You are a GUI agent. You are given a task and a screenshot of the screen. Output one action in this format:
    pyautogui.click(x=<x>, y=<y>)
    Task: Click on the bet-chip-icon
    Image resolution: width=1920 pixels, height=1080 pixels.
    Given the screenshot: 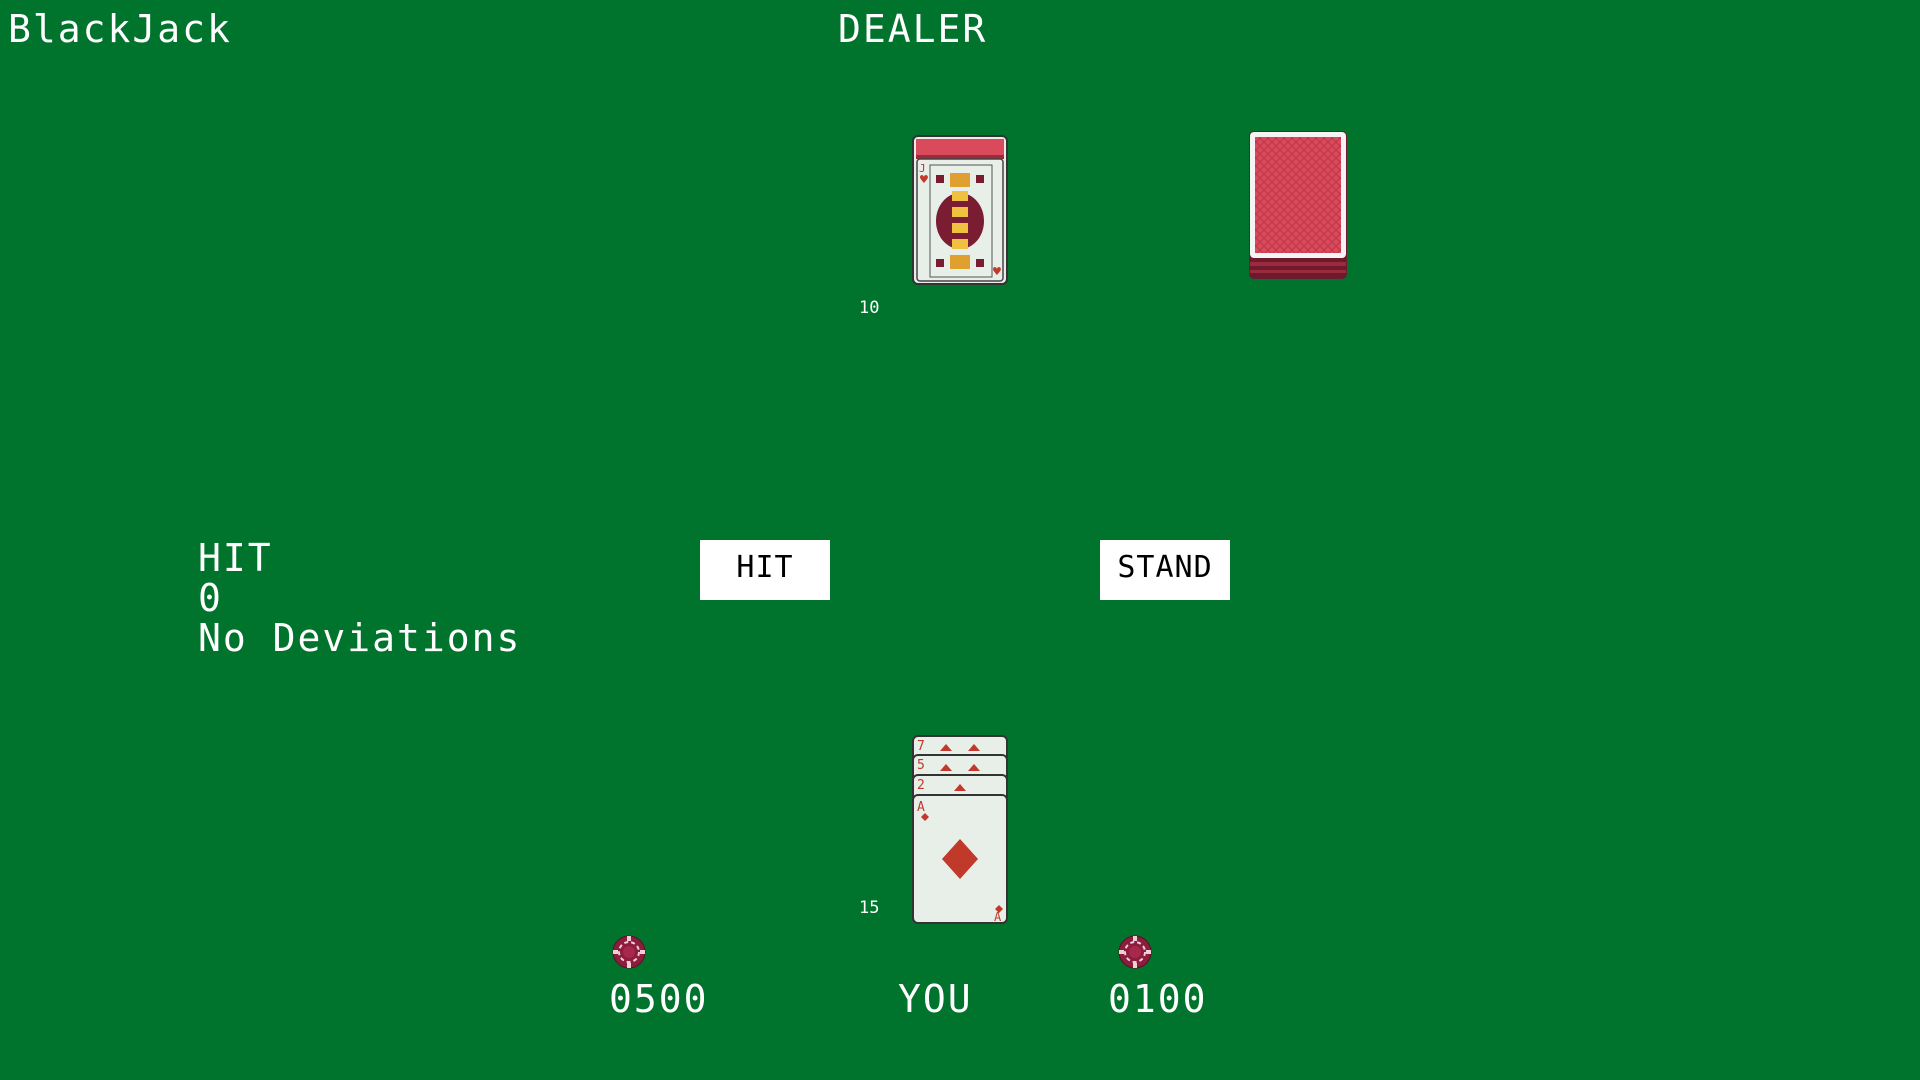 What is the action you would take?
    pyautogui.click(x=1135, y=952)
    